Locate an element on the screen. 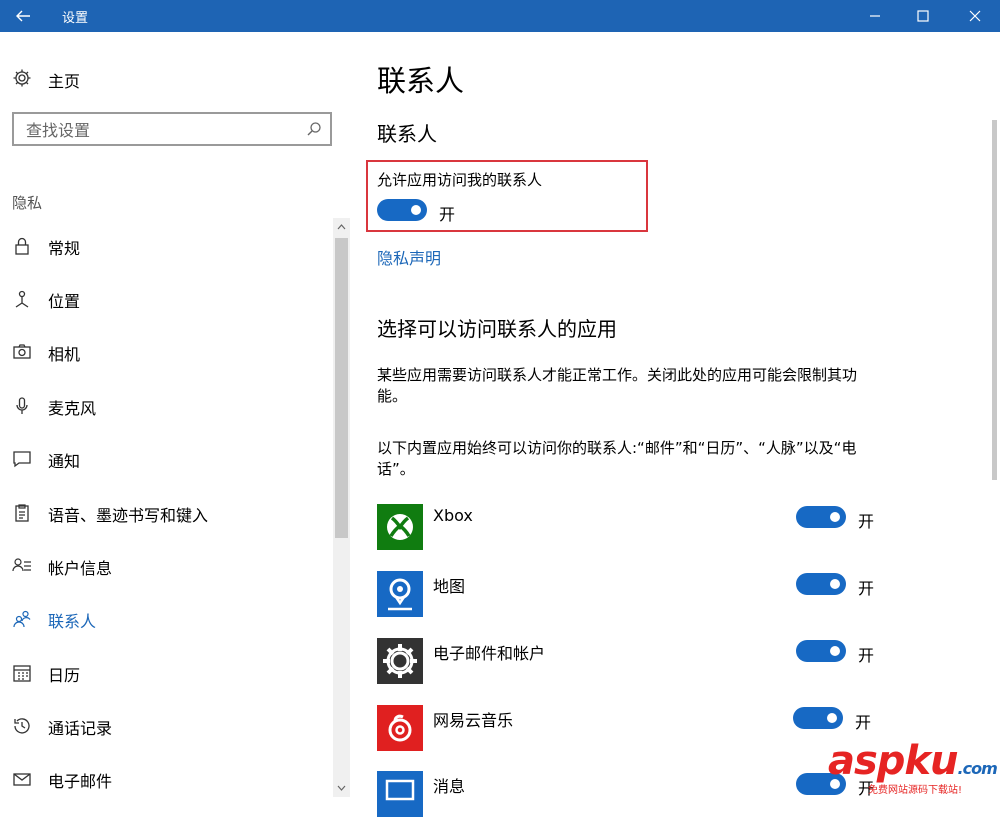 Image resolution: width=1000 pixels, height=819 pixels. search-icon is located at coordinates (314, 129).